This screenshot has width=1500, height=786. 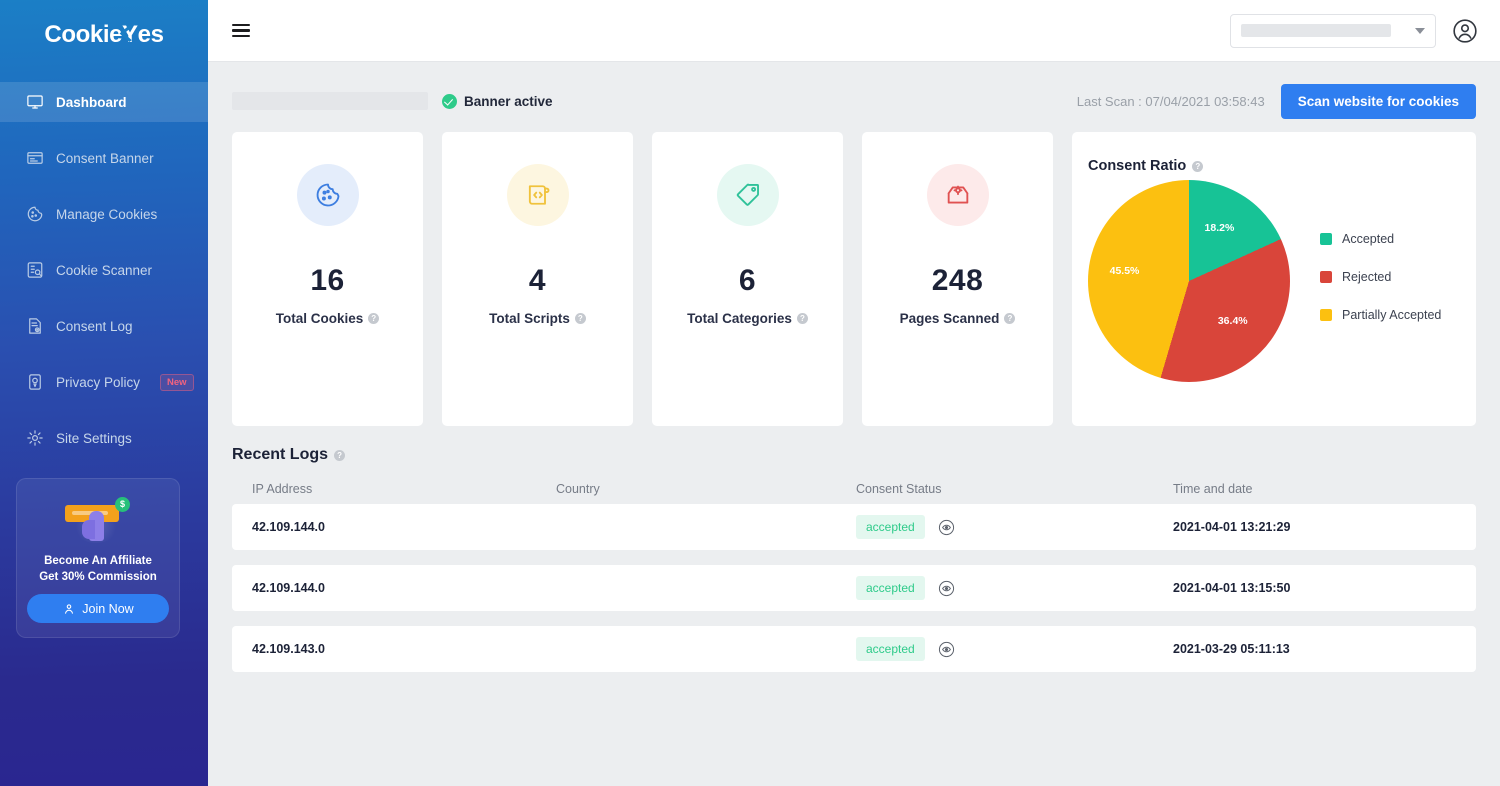 I want to click on sidebar-item-consent-banner: Consent Banner, so click(x=104, y=158).